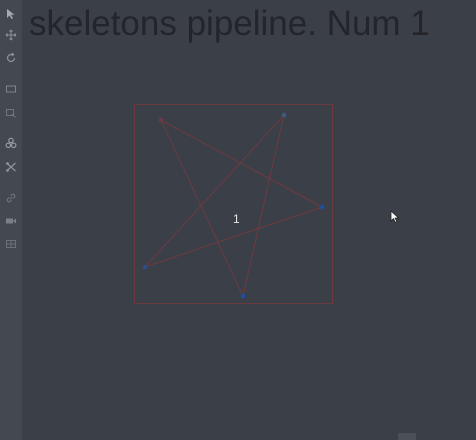  What do you see at coordinates (229, 23) in the screenshot?
I see `canvas-title: skeletons pipeline. Num 1` at bounding box center [229, 23].